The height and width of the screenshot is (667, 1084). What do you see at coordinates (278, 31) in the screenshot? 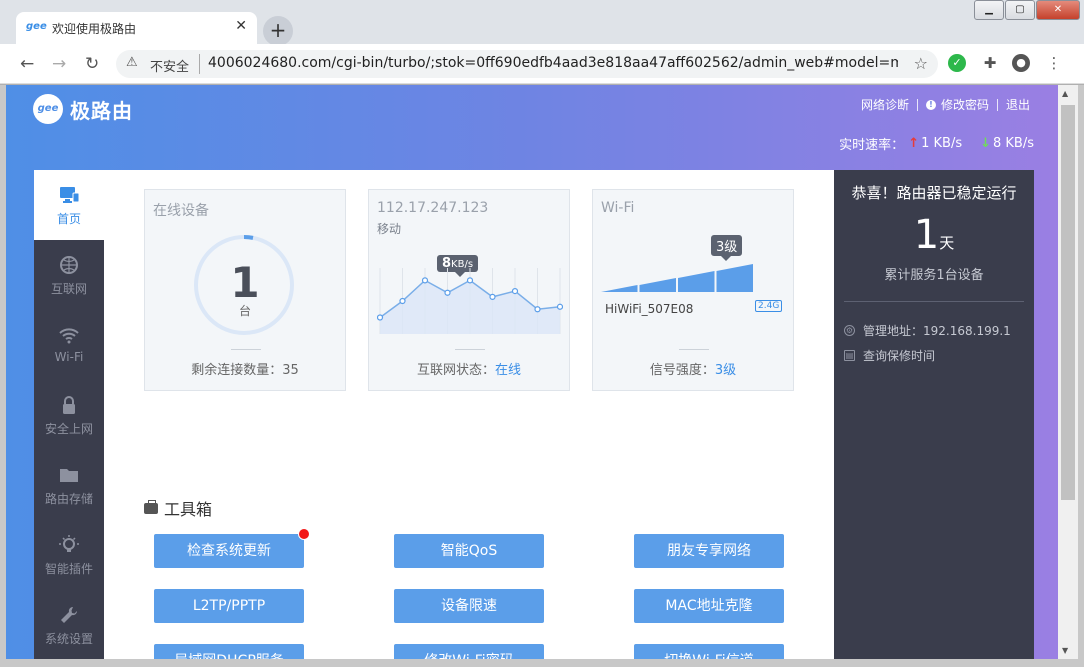
I see `new-tab-button: +` at bounding box center [278, 31].